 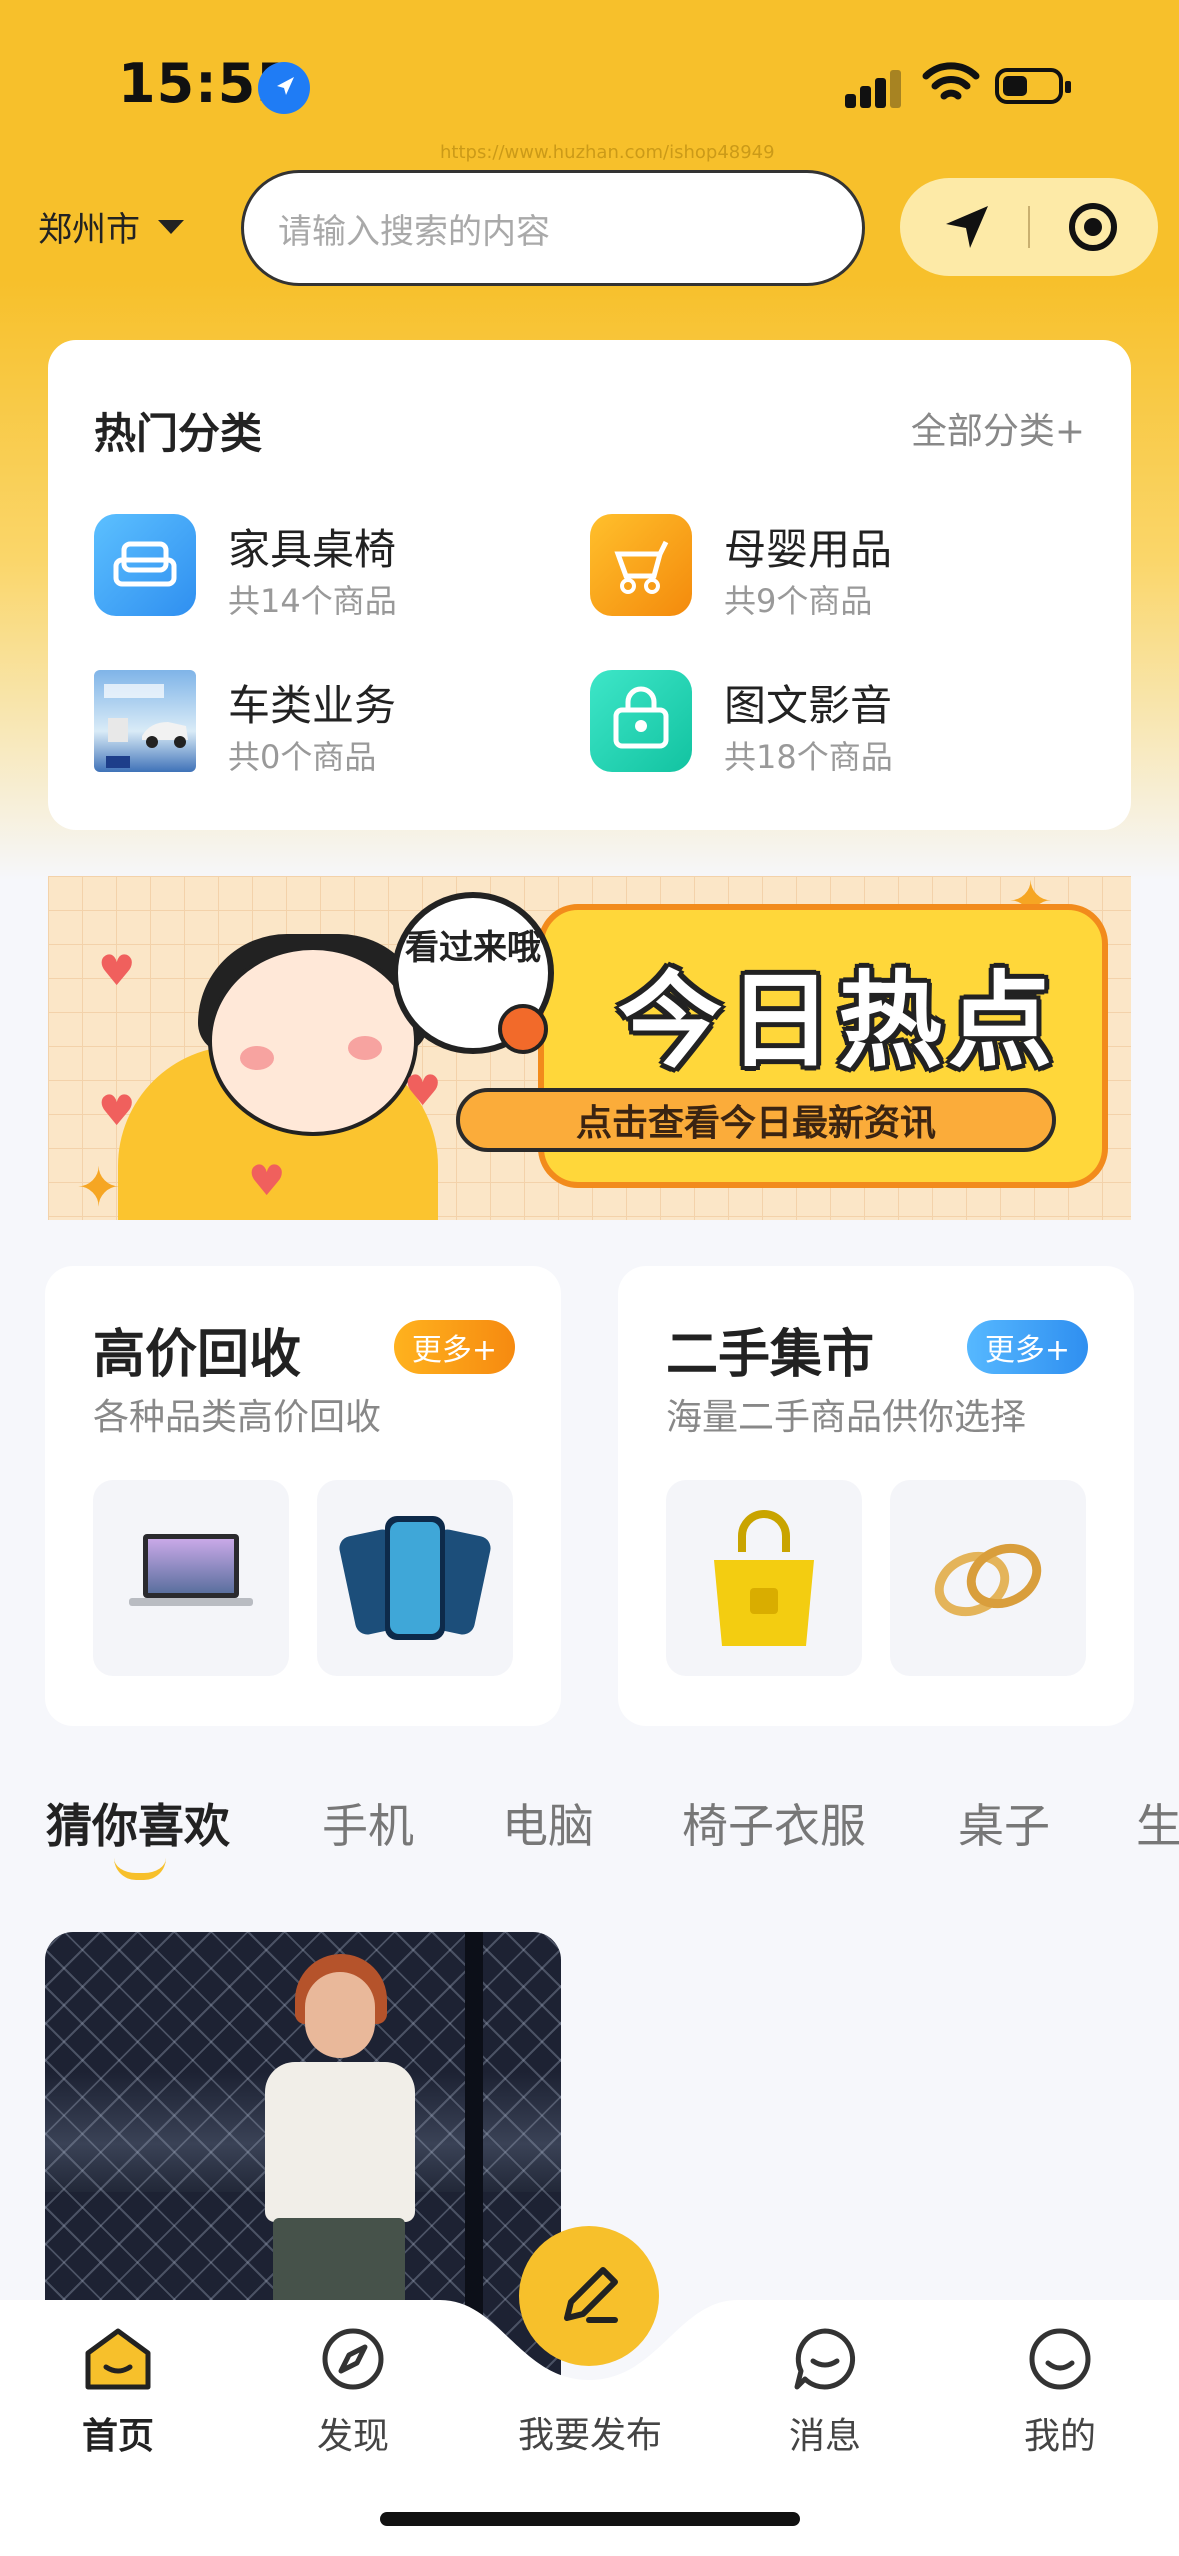 What do you see at coordinates (117, 2436) in the screenshot?
I see `tab-label: 首页` at bounding box center [117, 2436].